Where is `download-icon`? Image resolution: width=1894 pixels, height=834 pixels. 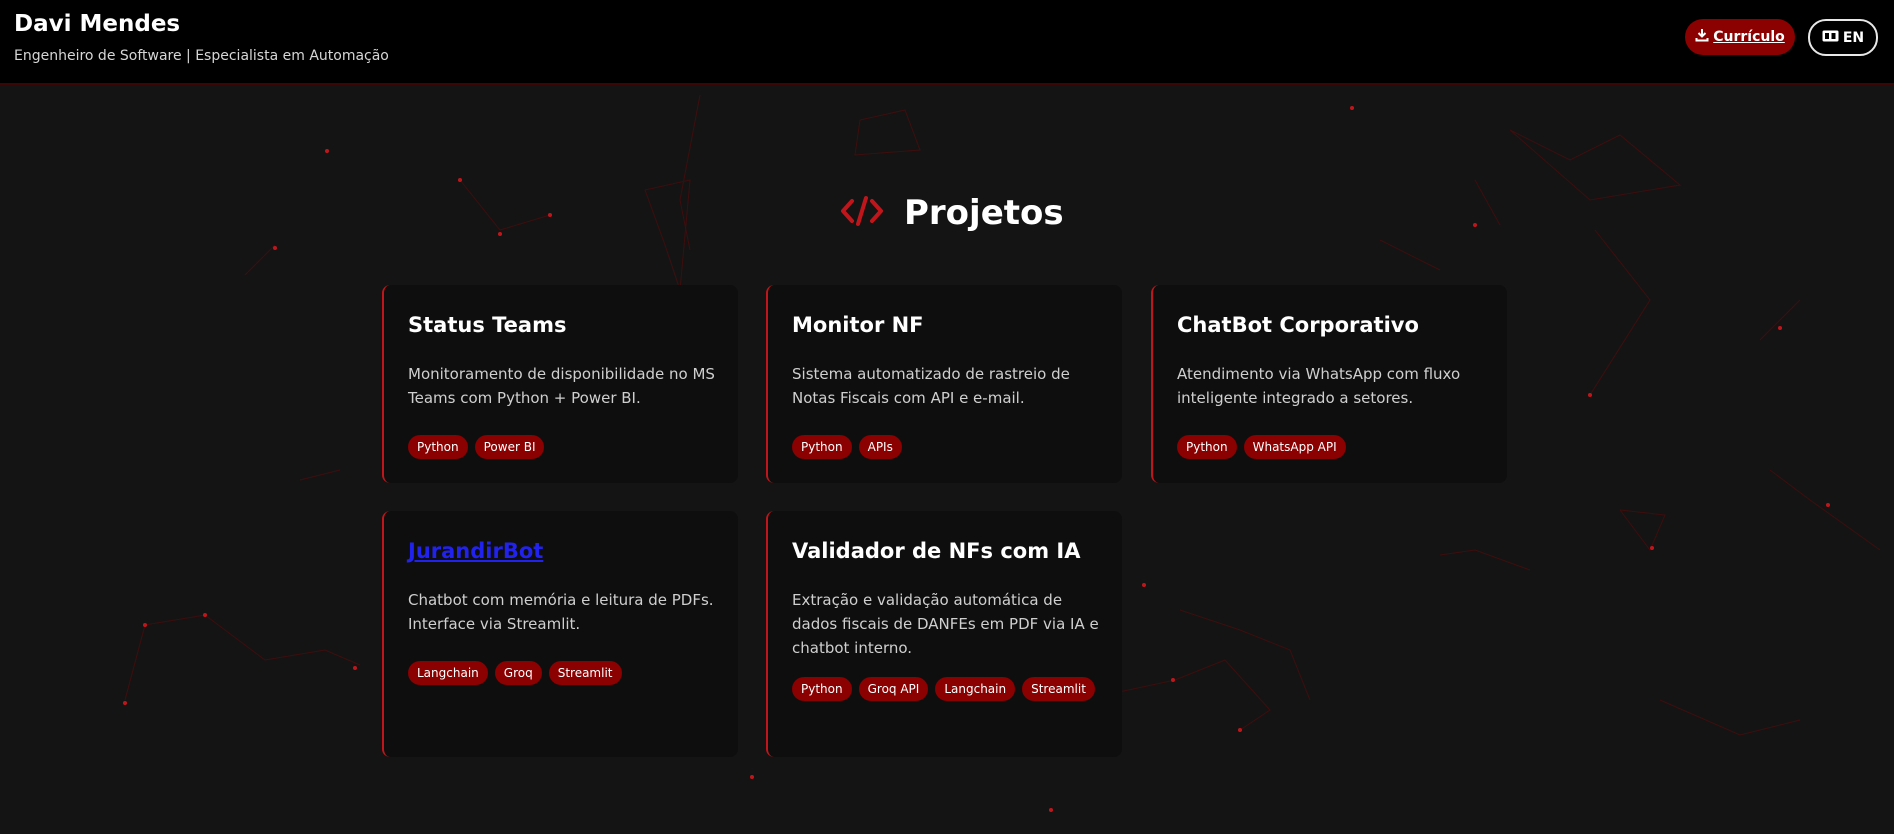 download-icon is located at coordinates (1704, 37).